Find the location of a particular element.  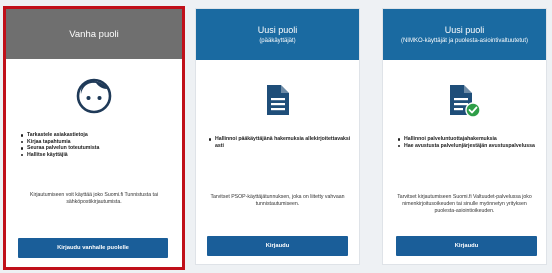

card-title: Vanha puoli is located at coordinates (94, 34).